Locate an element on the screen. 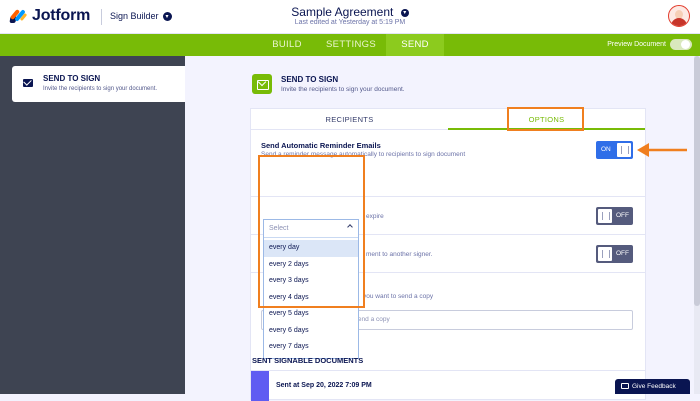 The image size is (700, 401). chevron-down-icon: ▾ is located at coordinates (404, 12).